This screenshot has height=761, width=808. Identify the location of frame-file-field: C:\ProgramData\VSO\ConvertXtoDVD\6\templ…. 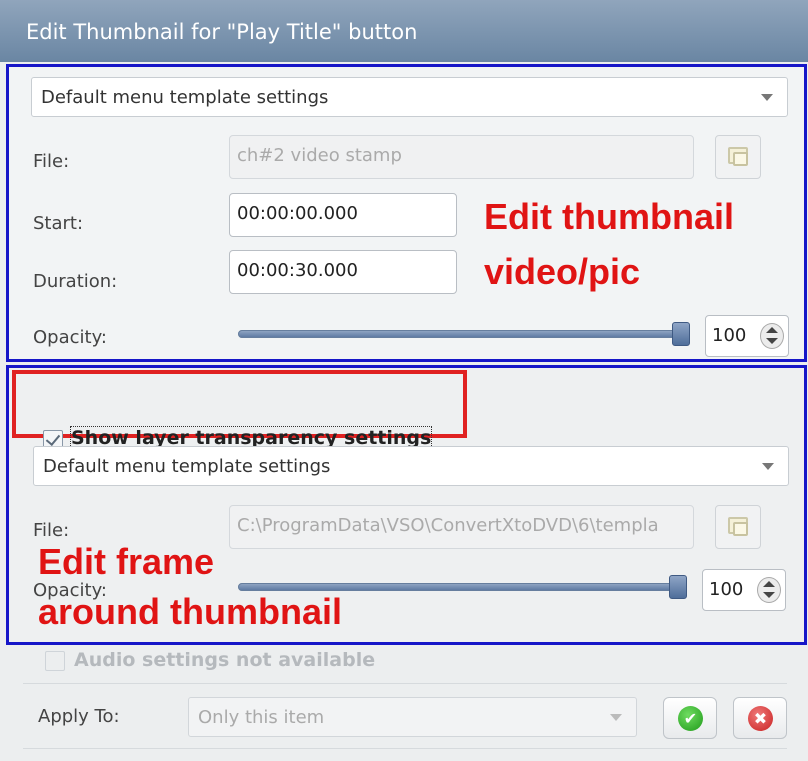
(461, 527).